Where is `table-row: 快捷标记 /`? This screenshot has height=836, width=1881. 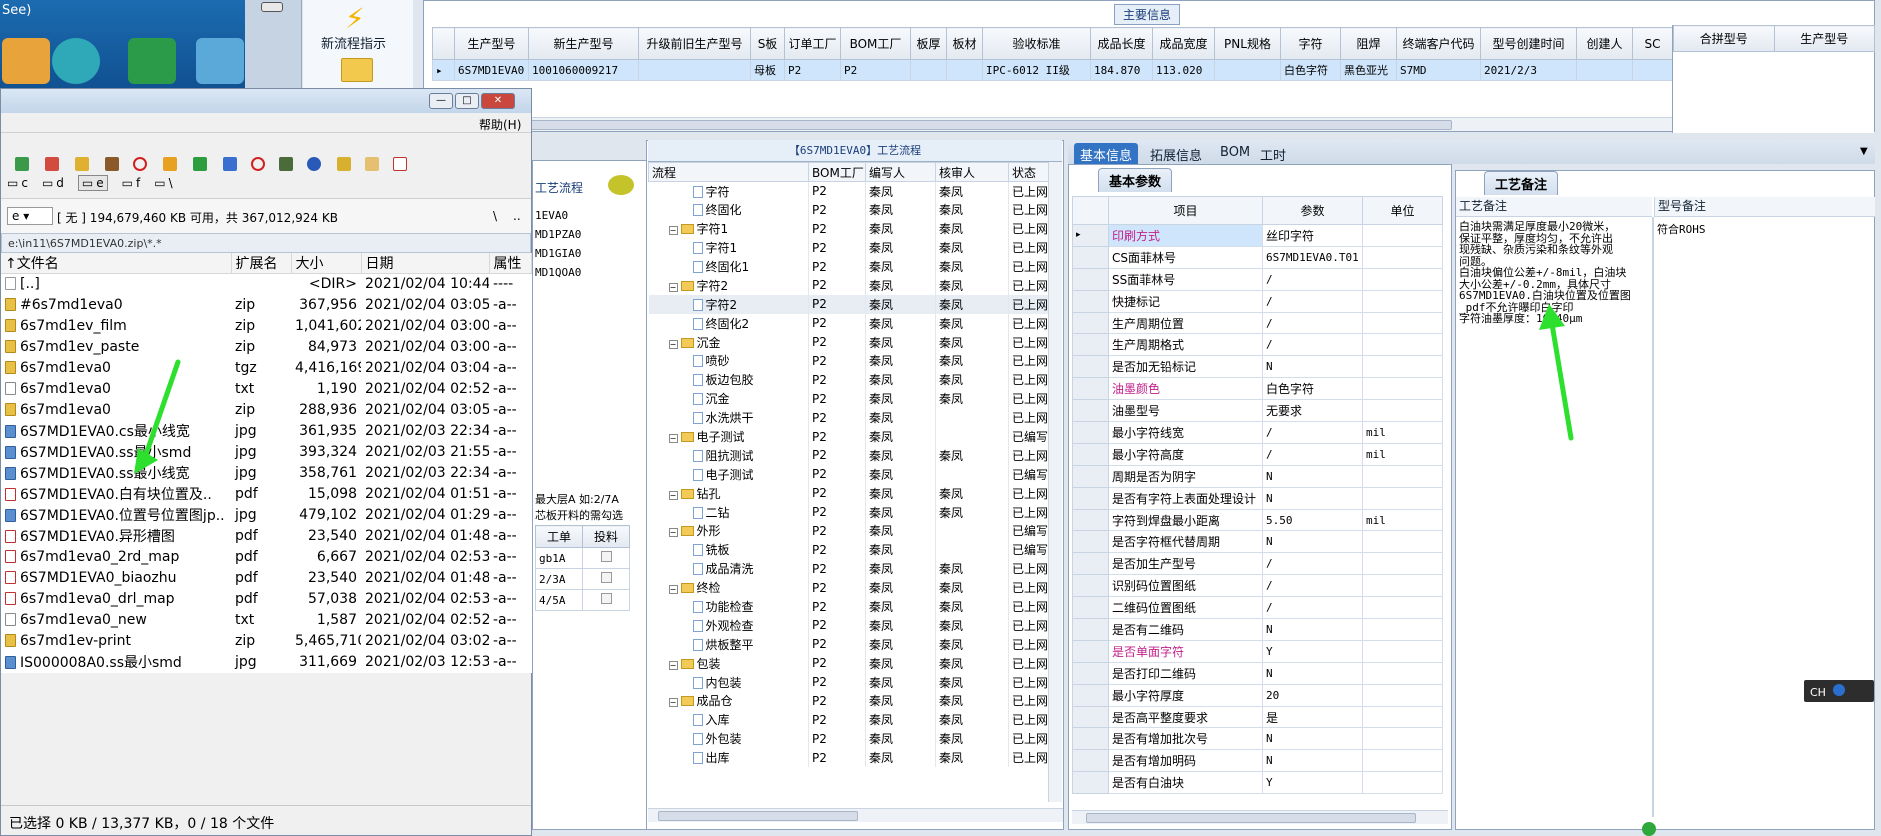
table-row: 快捷标记 / is located at coordinates (1257, 301).